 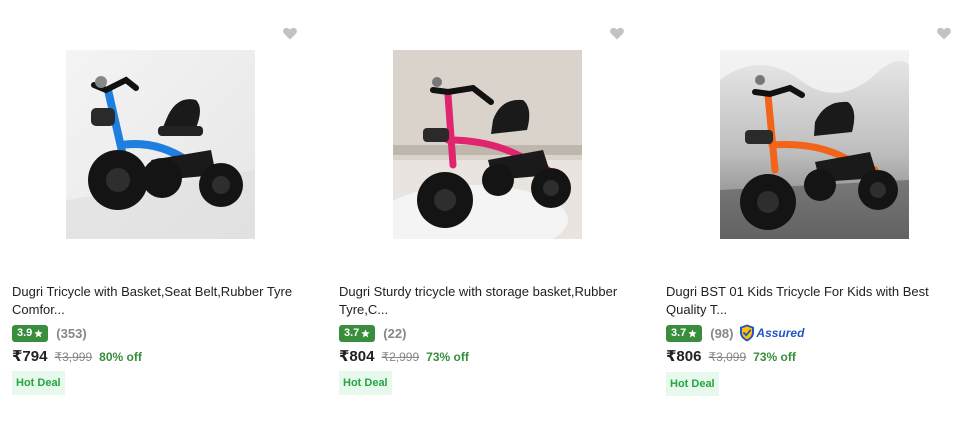 What do you see at coordinates (780, 333) in the screenshot?
I see `assured-label: Assured` at bounding box center [780, 333].